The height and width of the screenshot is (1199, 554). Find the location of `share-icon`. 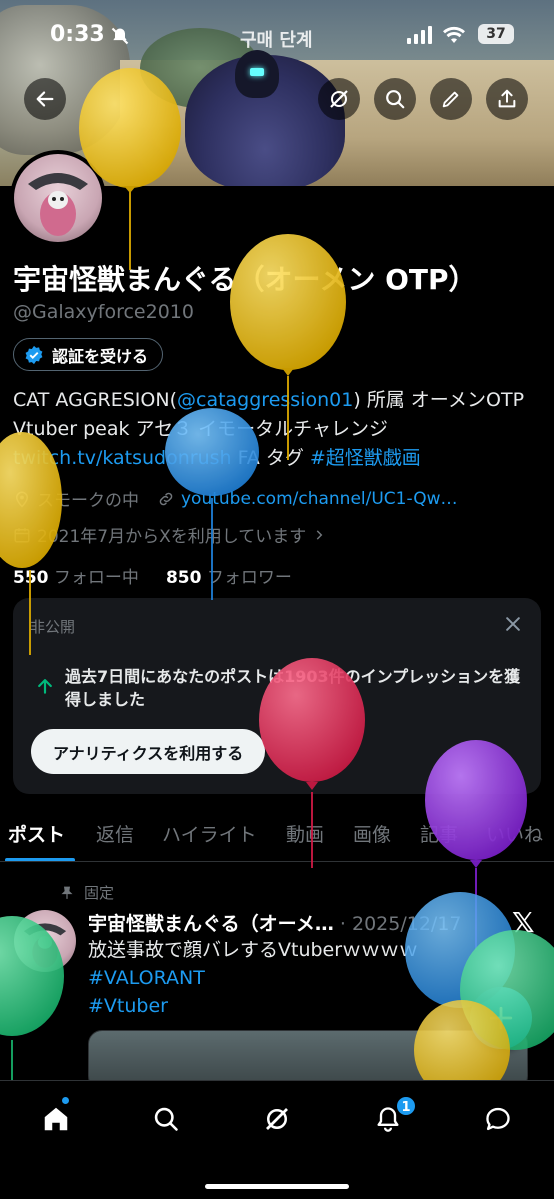

share-icon is located at coordinates (507, 98).